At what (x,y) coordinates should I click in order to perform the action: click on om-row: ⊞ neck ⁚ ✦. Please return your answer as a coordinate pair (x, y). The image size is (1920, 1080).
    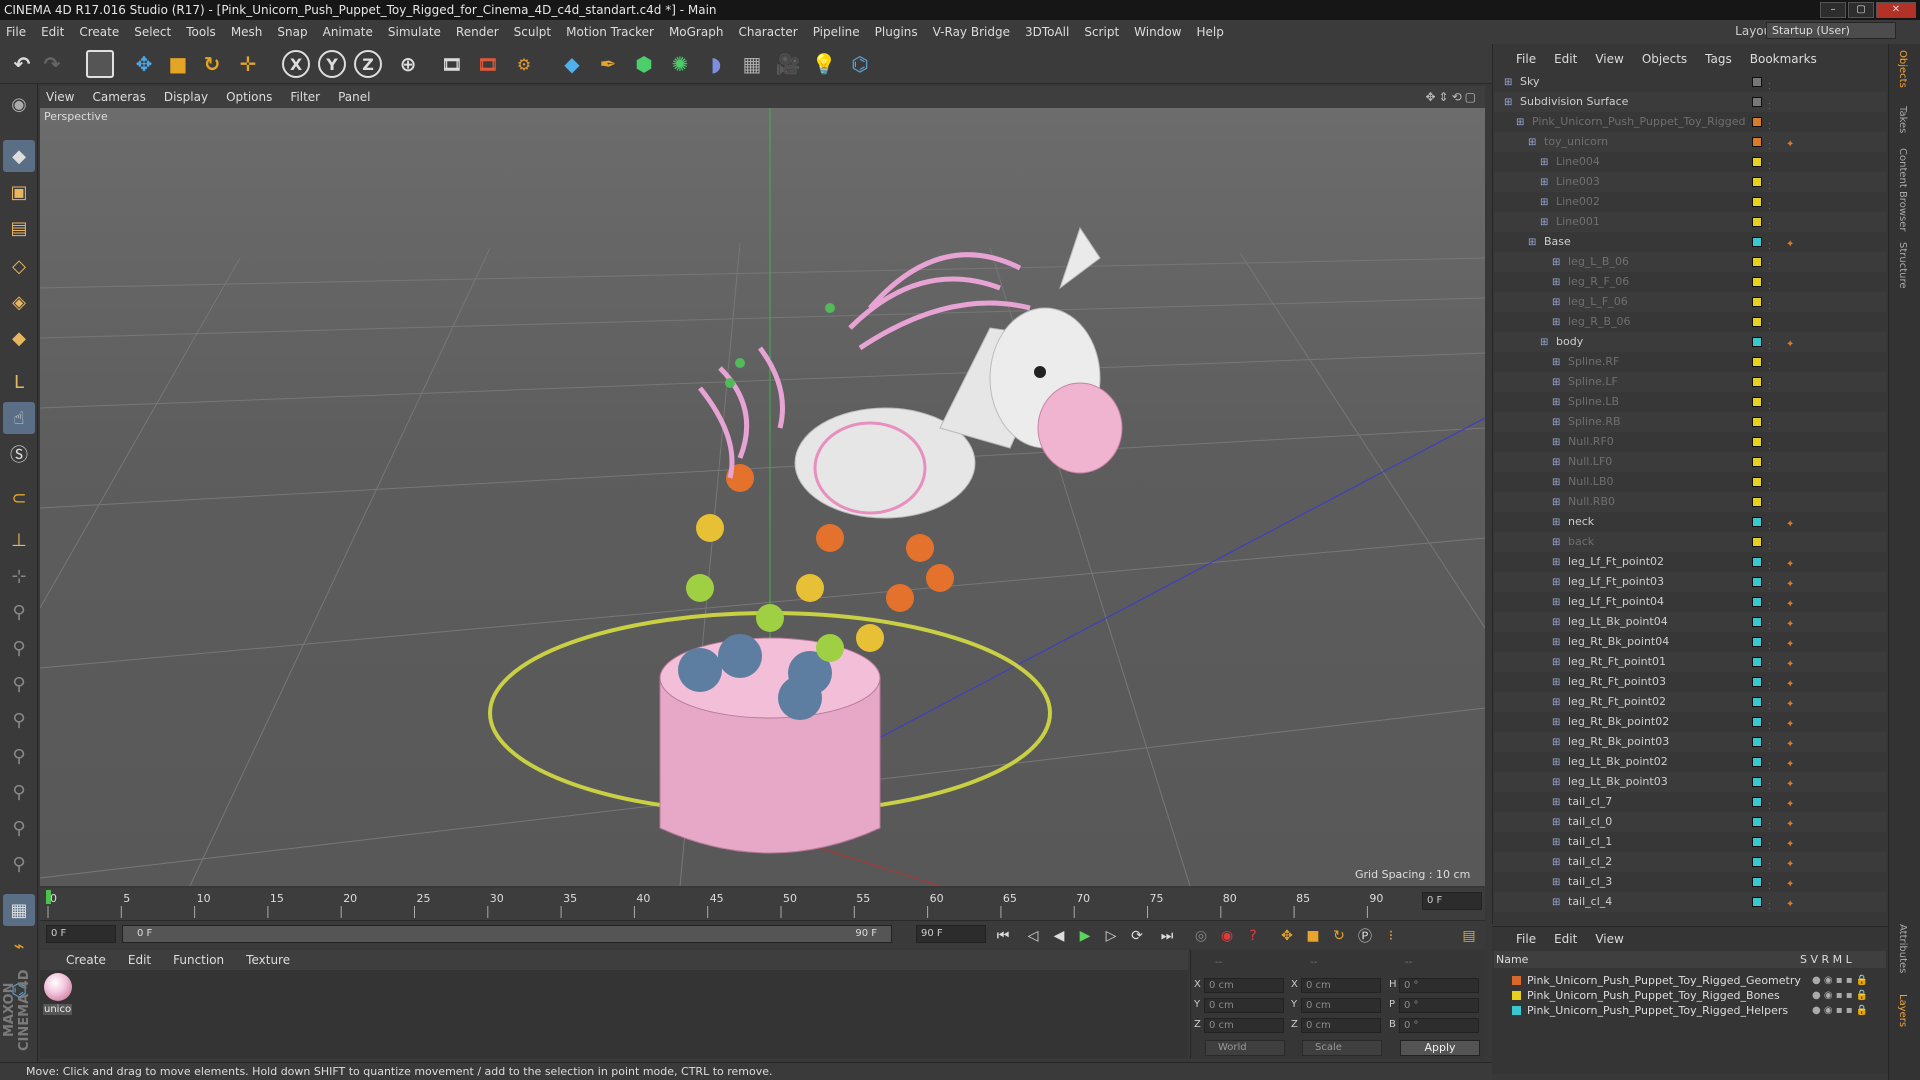
    Looking at the image, I should click on (1690, 522).